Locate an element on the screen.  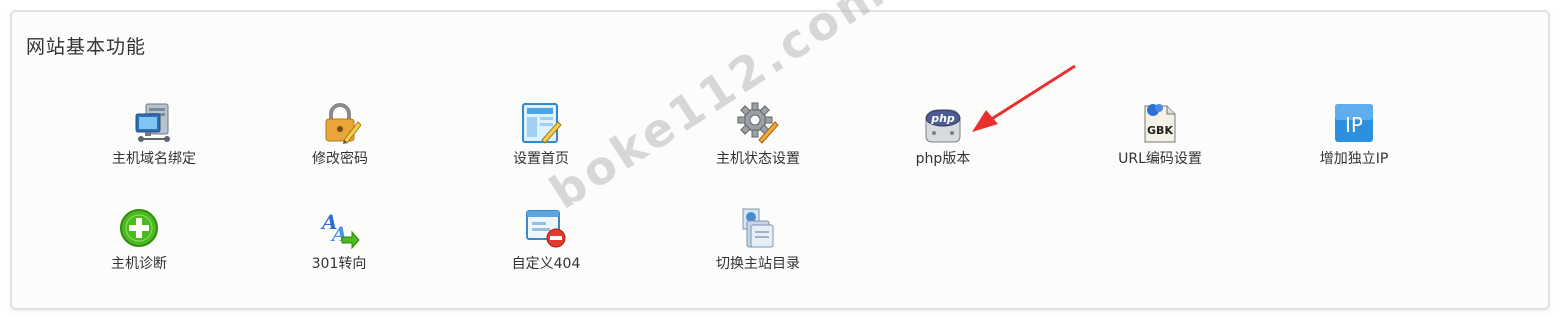
gbk-file-icon: GBK is located at coordinates (1160, 123).